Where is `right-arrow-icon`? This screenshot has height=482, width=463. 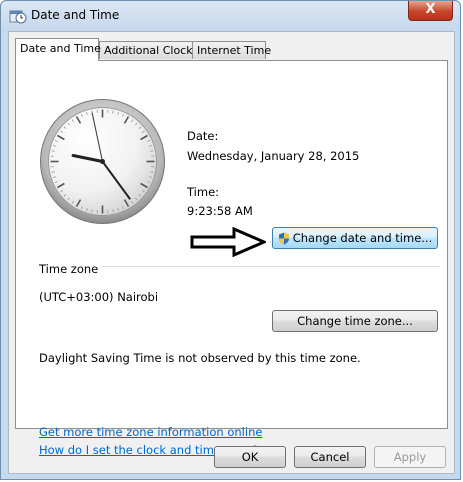 right-arrow-icon is located at coordinates (228, 242).